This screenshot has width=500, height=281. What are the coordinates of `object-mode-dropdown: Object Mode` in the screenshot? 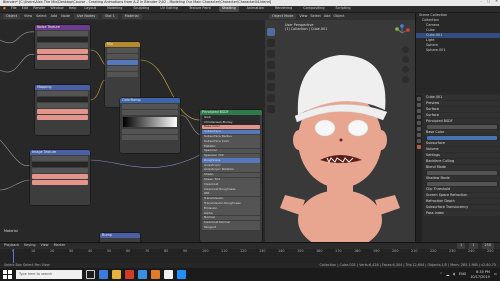 It's located at (283, 16).